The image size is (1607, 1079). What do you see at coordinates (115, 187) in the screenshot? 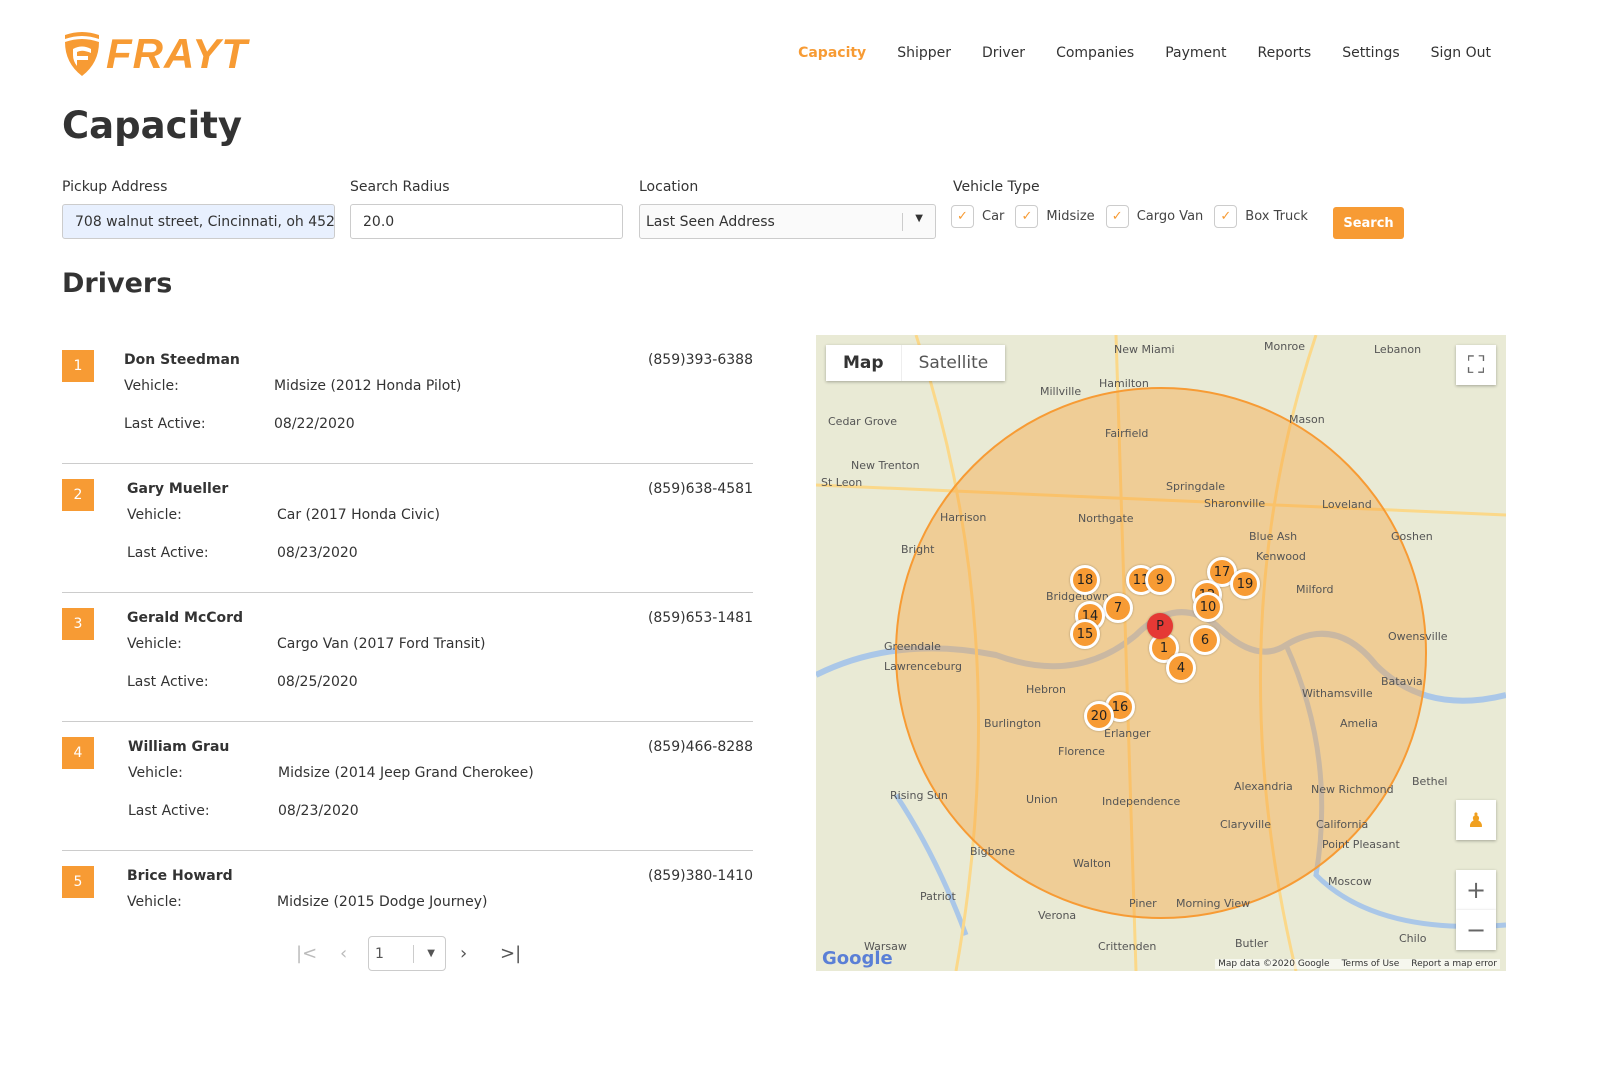
I see `pickup-label: Pickup Address` at bounding box center [115, 187].